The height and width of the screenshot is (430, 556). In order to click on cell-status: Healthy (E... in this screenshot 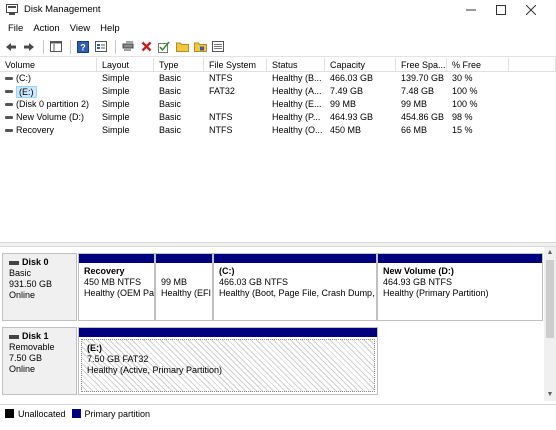, I will do `click(297, 104)`.